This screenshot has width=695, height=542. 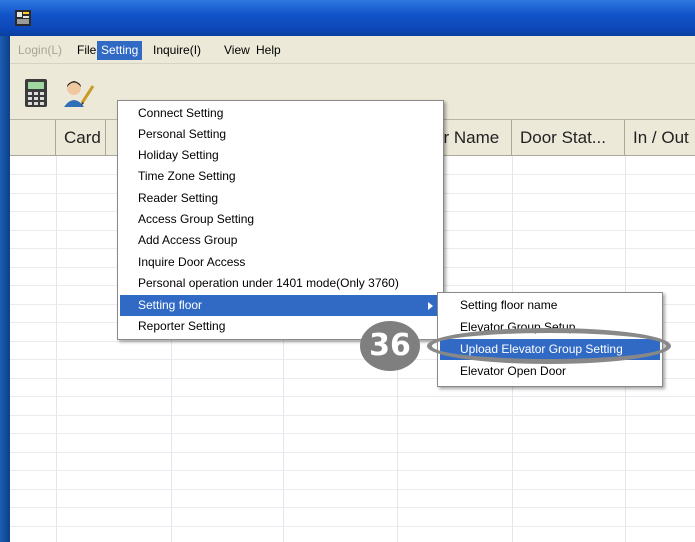 What do you see at coordinates (280, 155) in the screenshot?
I see `menu-item-holiday-setting: Holiday Setting` at bounding box center [280, 155].